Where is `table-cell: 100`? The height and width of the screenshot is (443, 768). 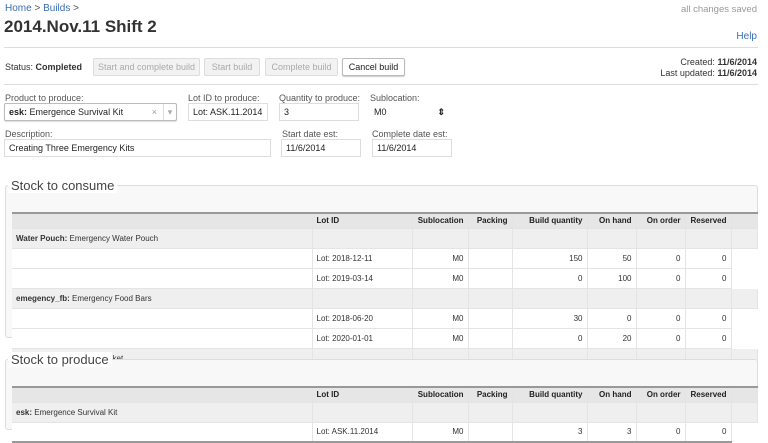 table-cell: 100 is located at coordinates (612, 278).